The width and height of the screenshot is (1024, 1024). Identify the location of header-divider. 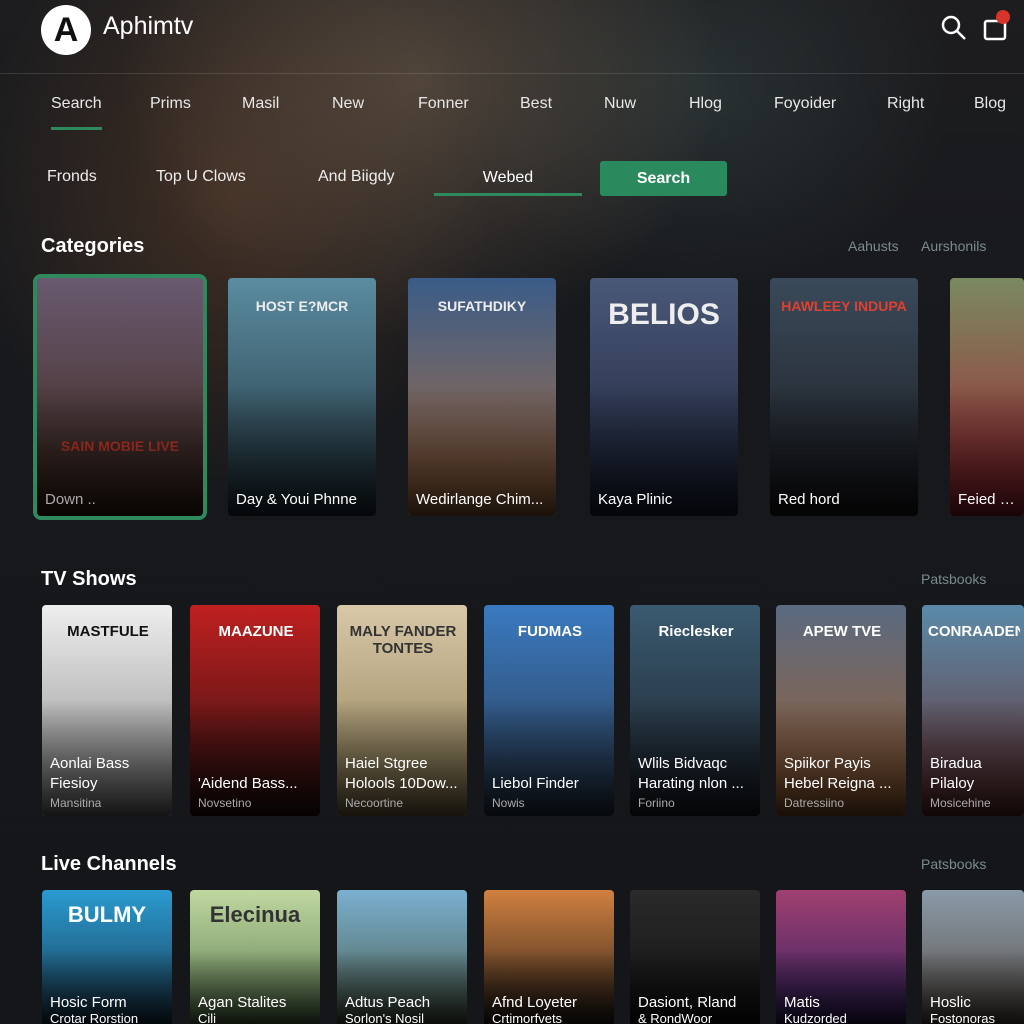
(512, 73).